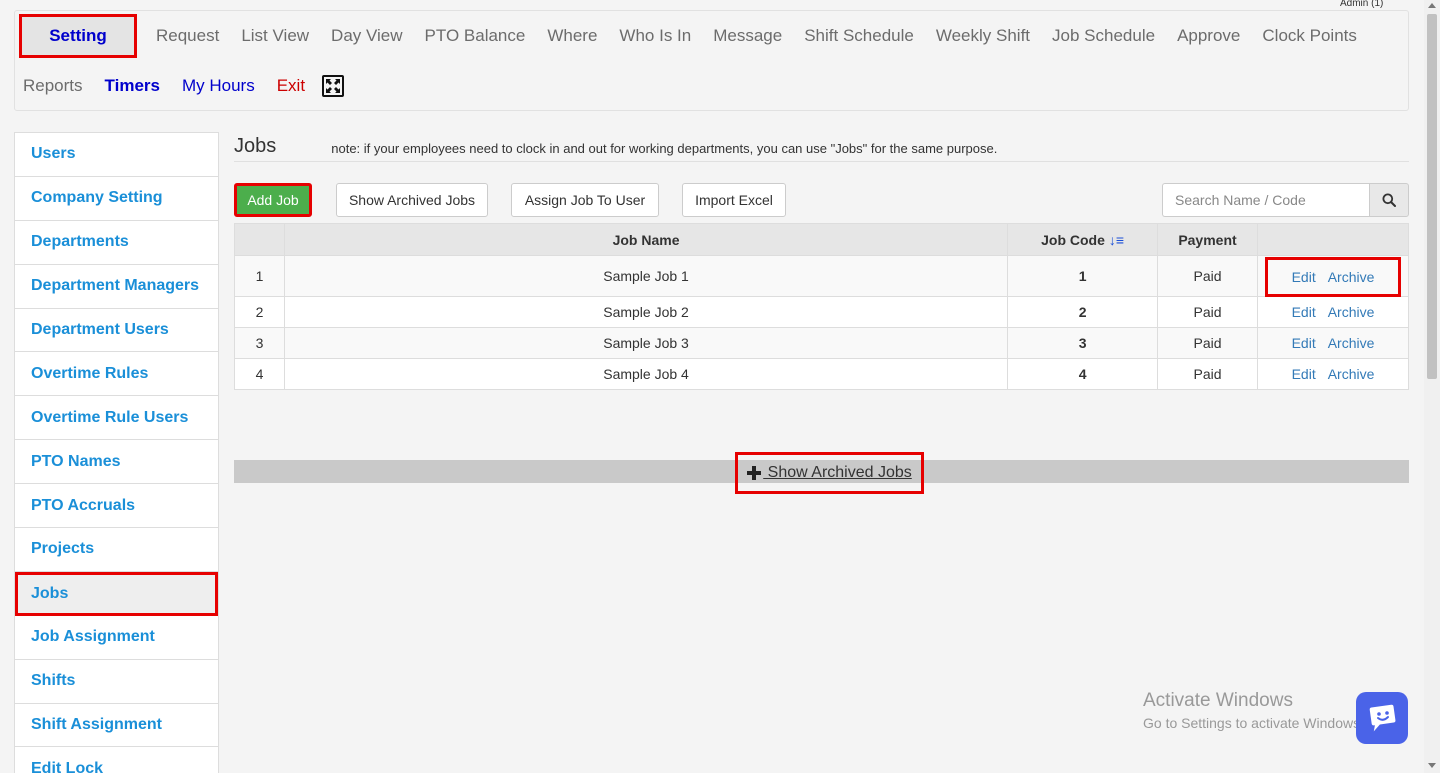 This screenshot has height=773, width=1440. What do you see at coordinates (646, 276) in the screenshot?
I see `row-job-name: Sample Job 1` at bounding box center [646, 276].